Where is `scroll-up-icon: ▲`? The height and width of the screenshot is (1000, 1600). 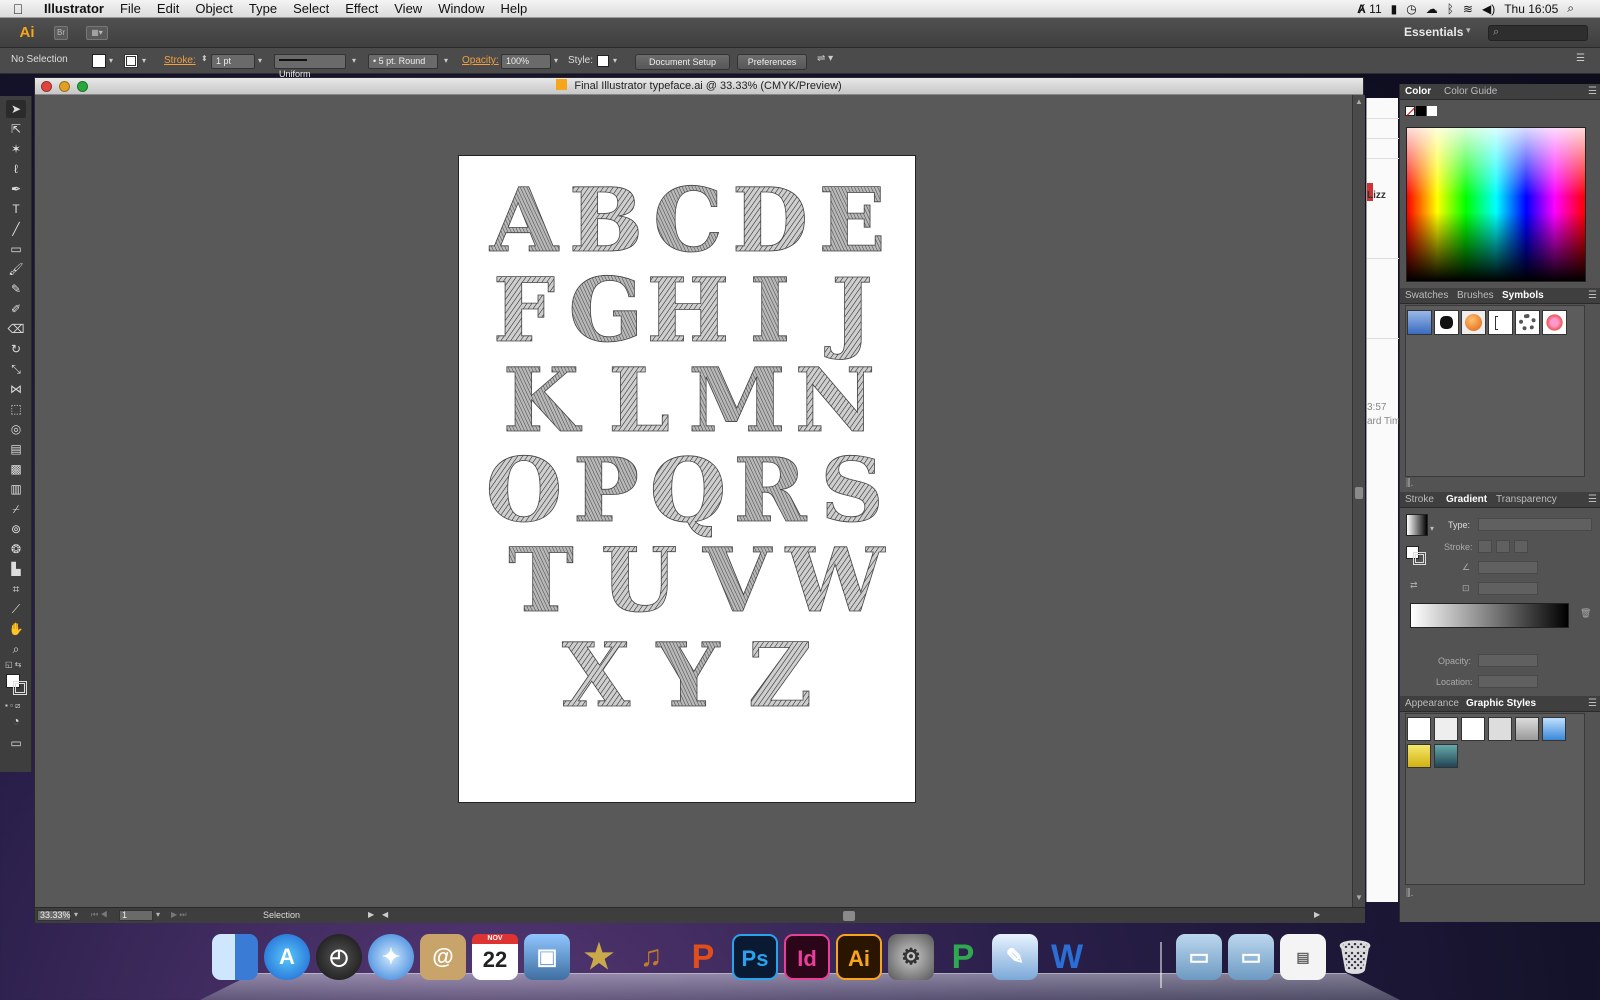
scroll-up-icon: ▲ is located at coordinates (1359, 101).